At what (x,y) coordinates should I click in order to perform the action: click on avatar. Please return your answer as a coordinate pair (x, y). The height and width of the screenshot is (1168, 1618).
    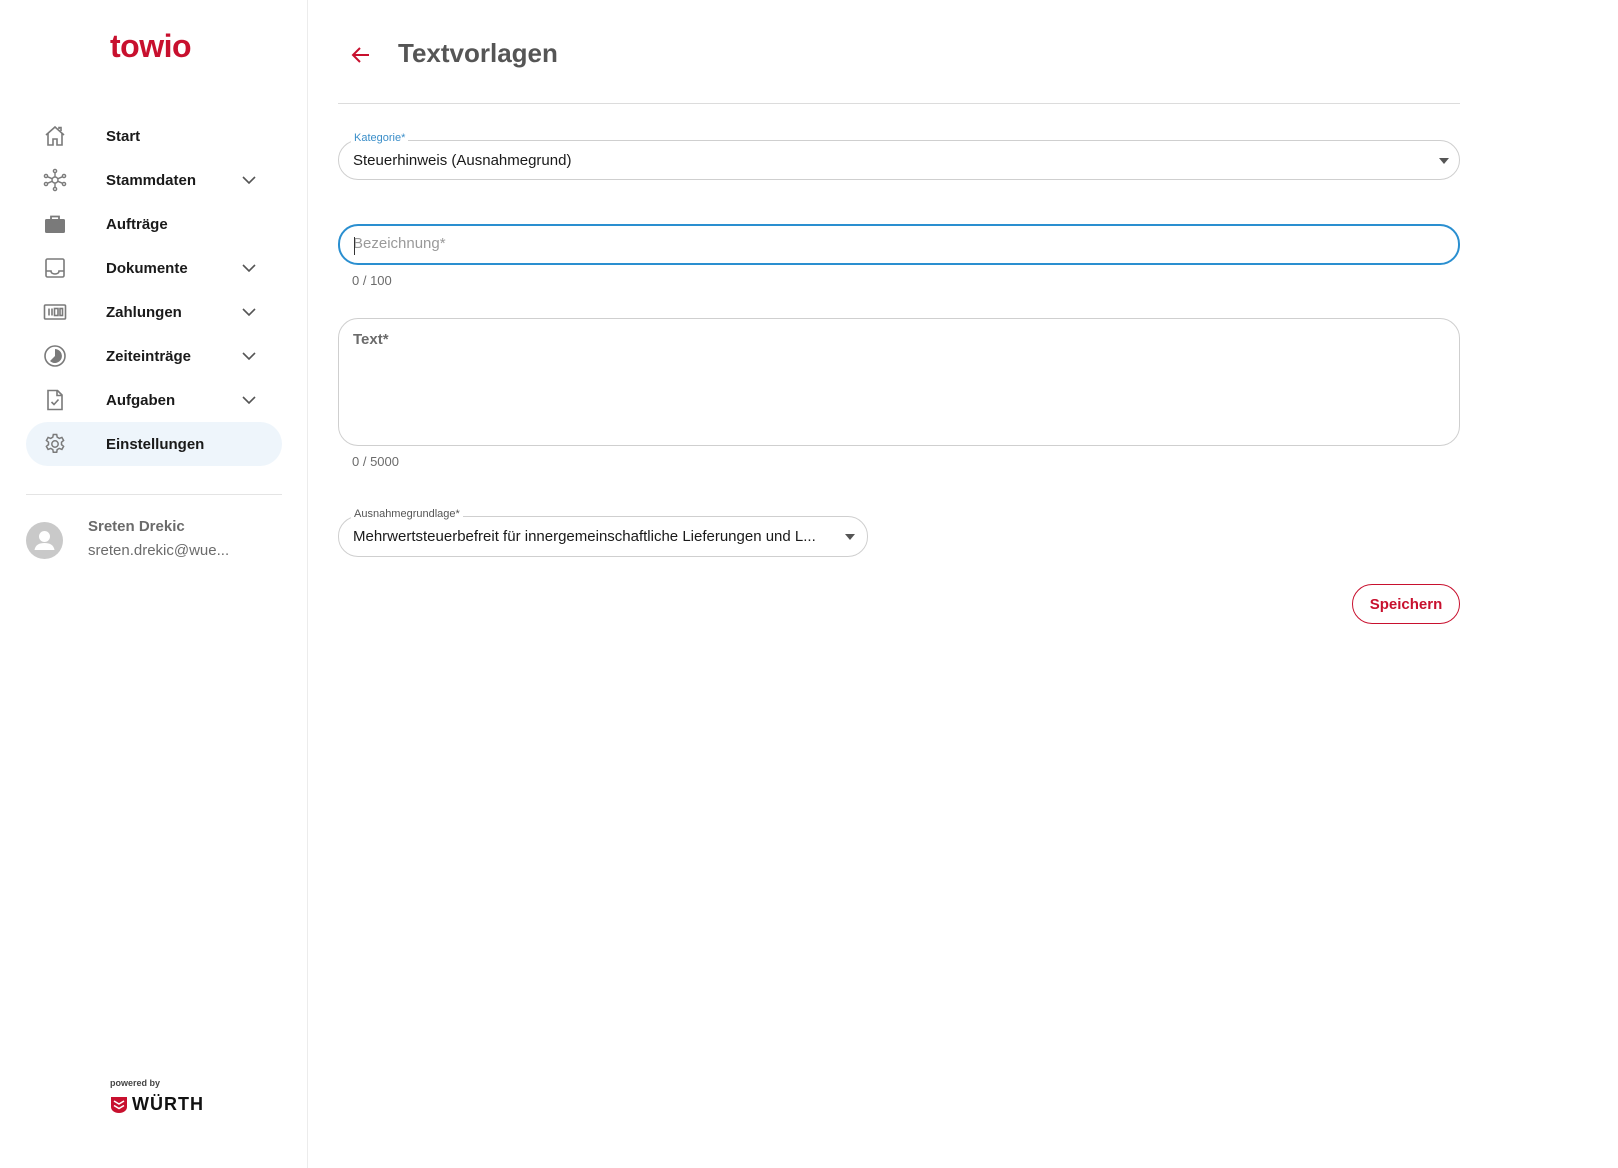
    Looking at the image, I should click on (44, 540).